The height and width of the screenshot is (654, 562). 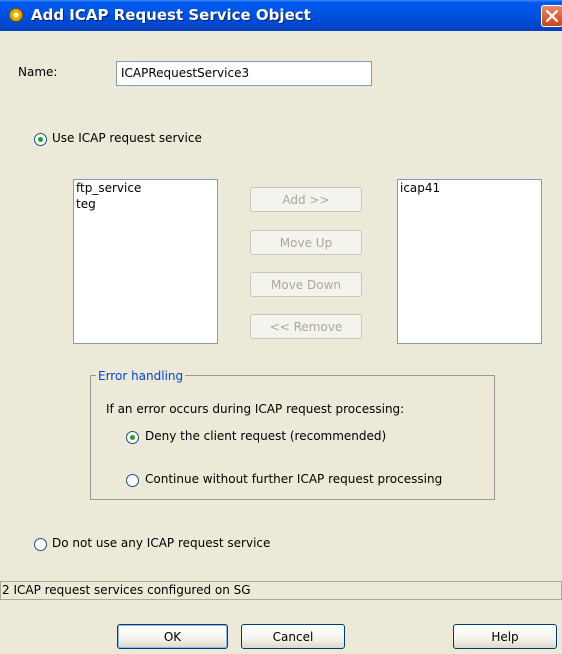 What do you see at coordinates (306, 199) in the screenshot?
I see `add-button: Add >>` at bounding box center [306, 199].